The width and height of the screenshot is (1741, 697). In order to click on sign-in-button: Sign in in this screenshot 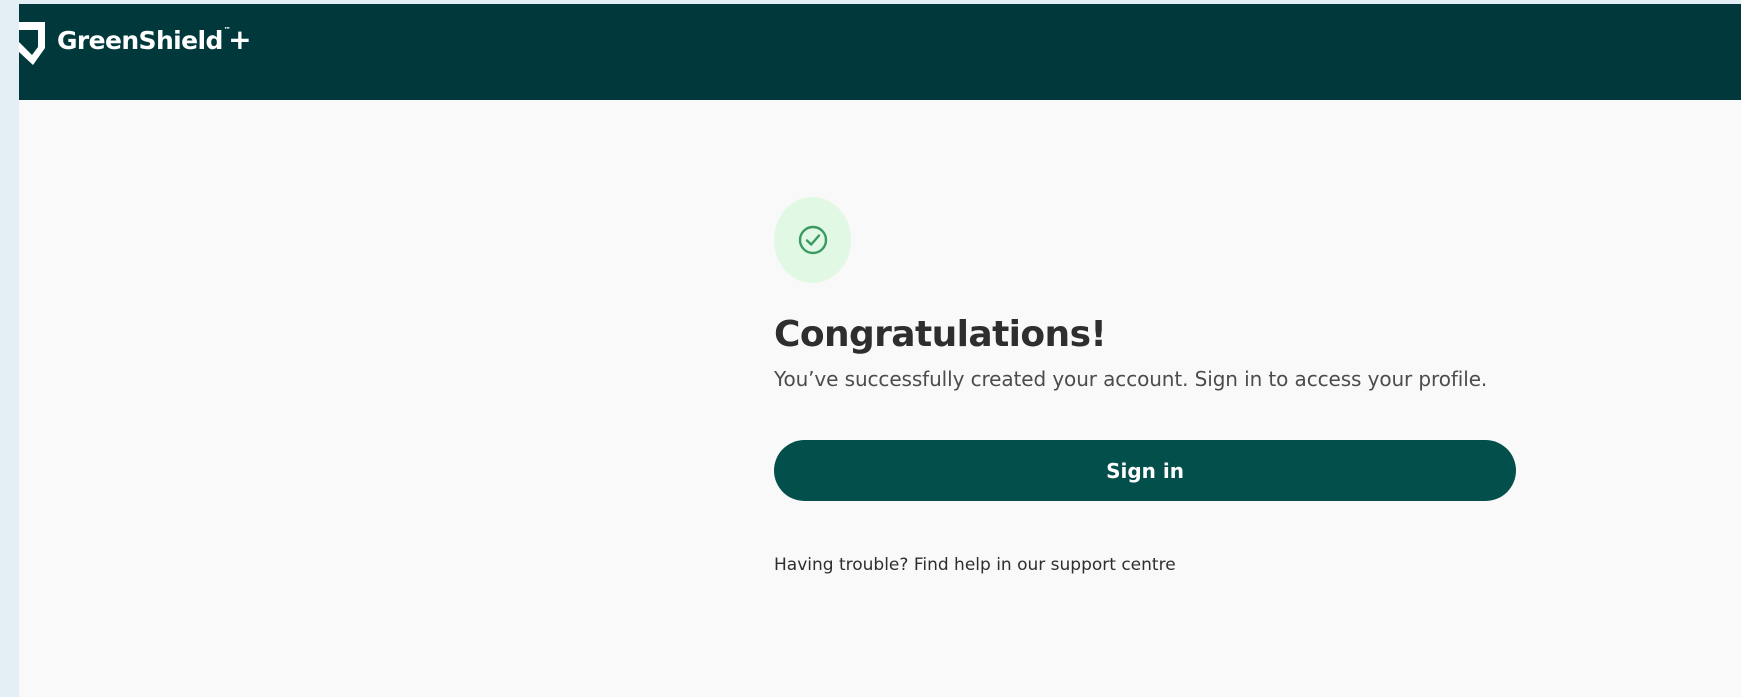, I will do `click(1145, 470)`.